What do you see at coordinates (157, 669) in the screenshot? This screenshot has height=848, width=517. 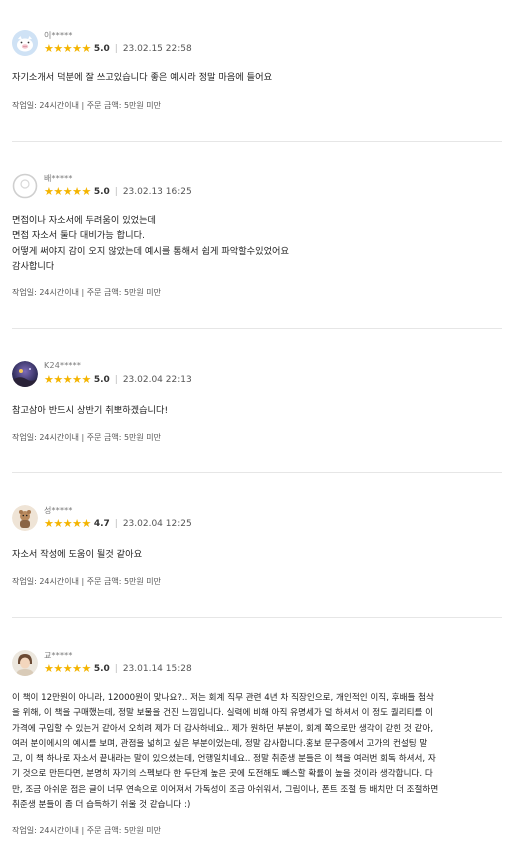 I see `review-date: 23.01.14 15:28` at bounding box center [157, 669].